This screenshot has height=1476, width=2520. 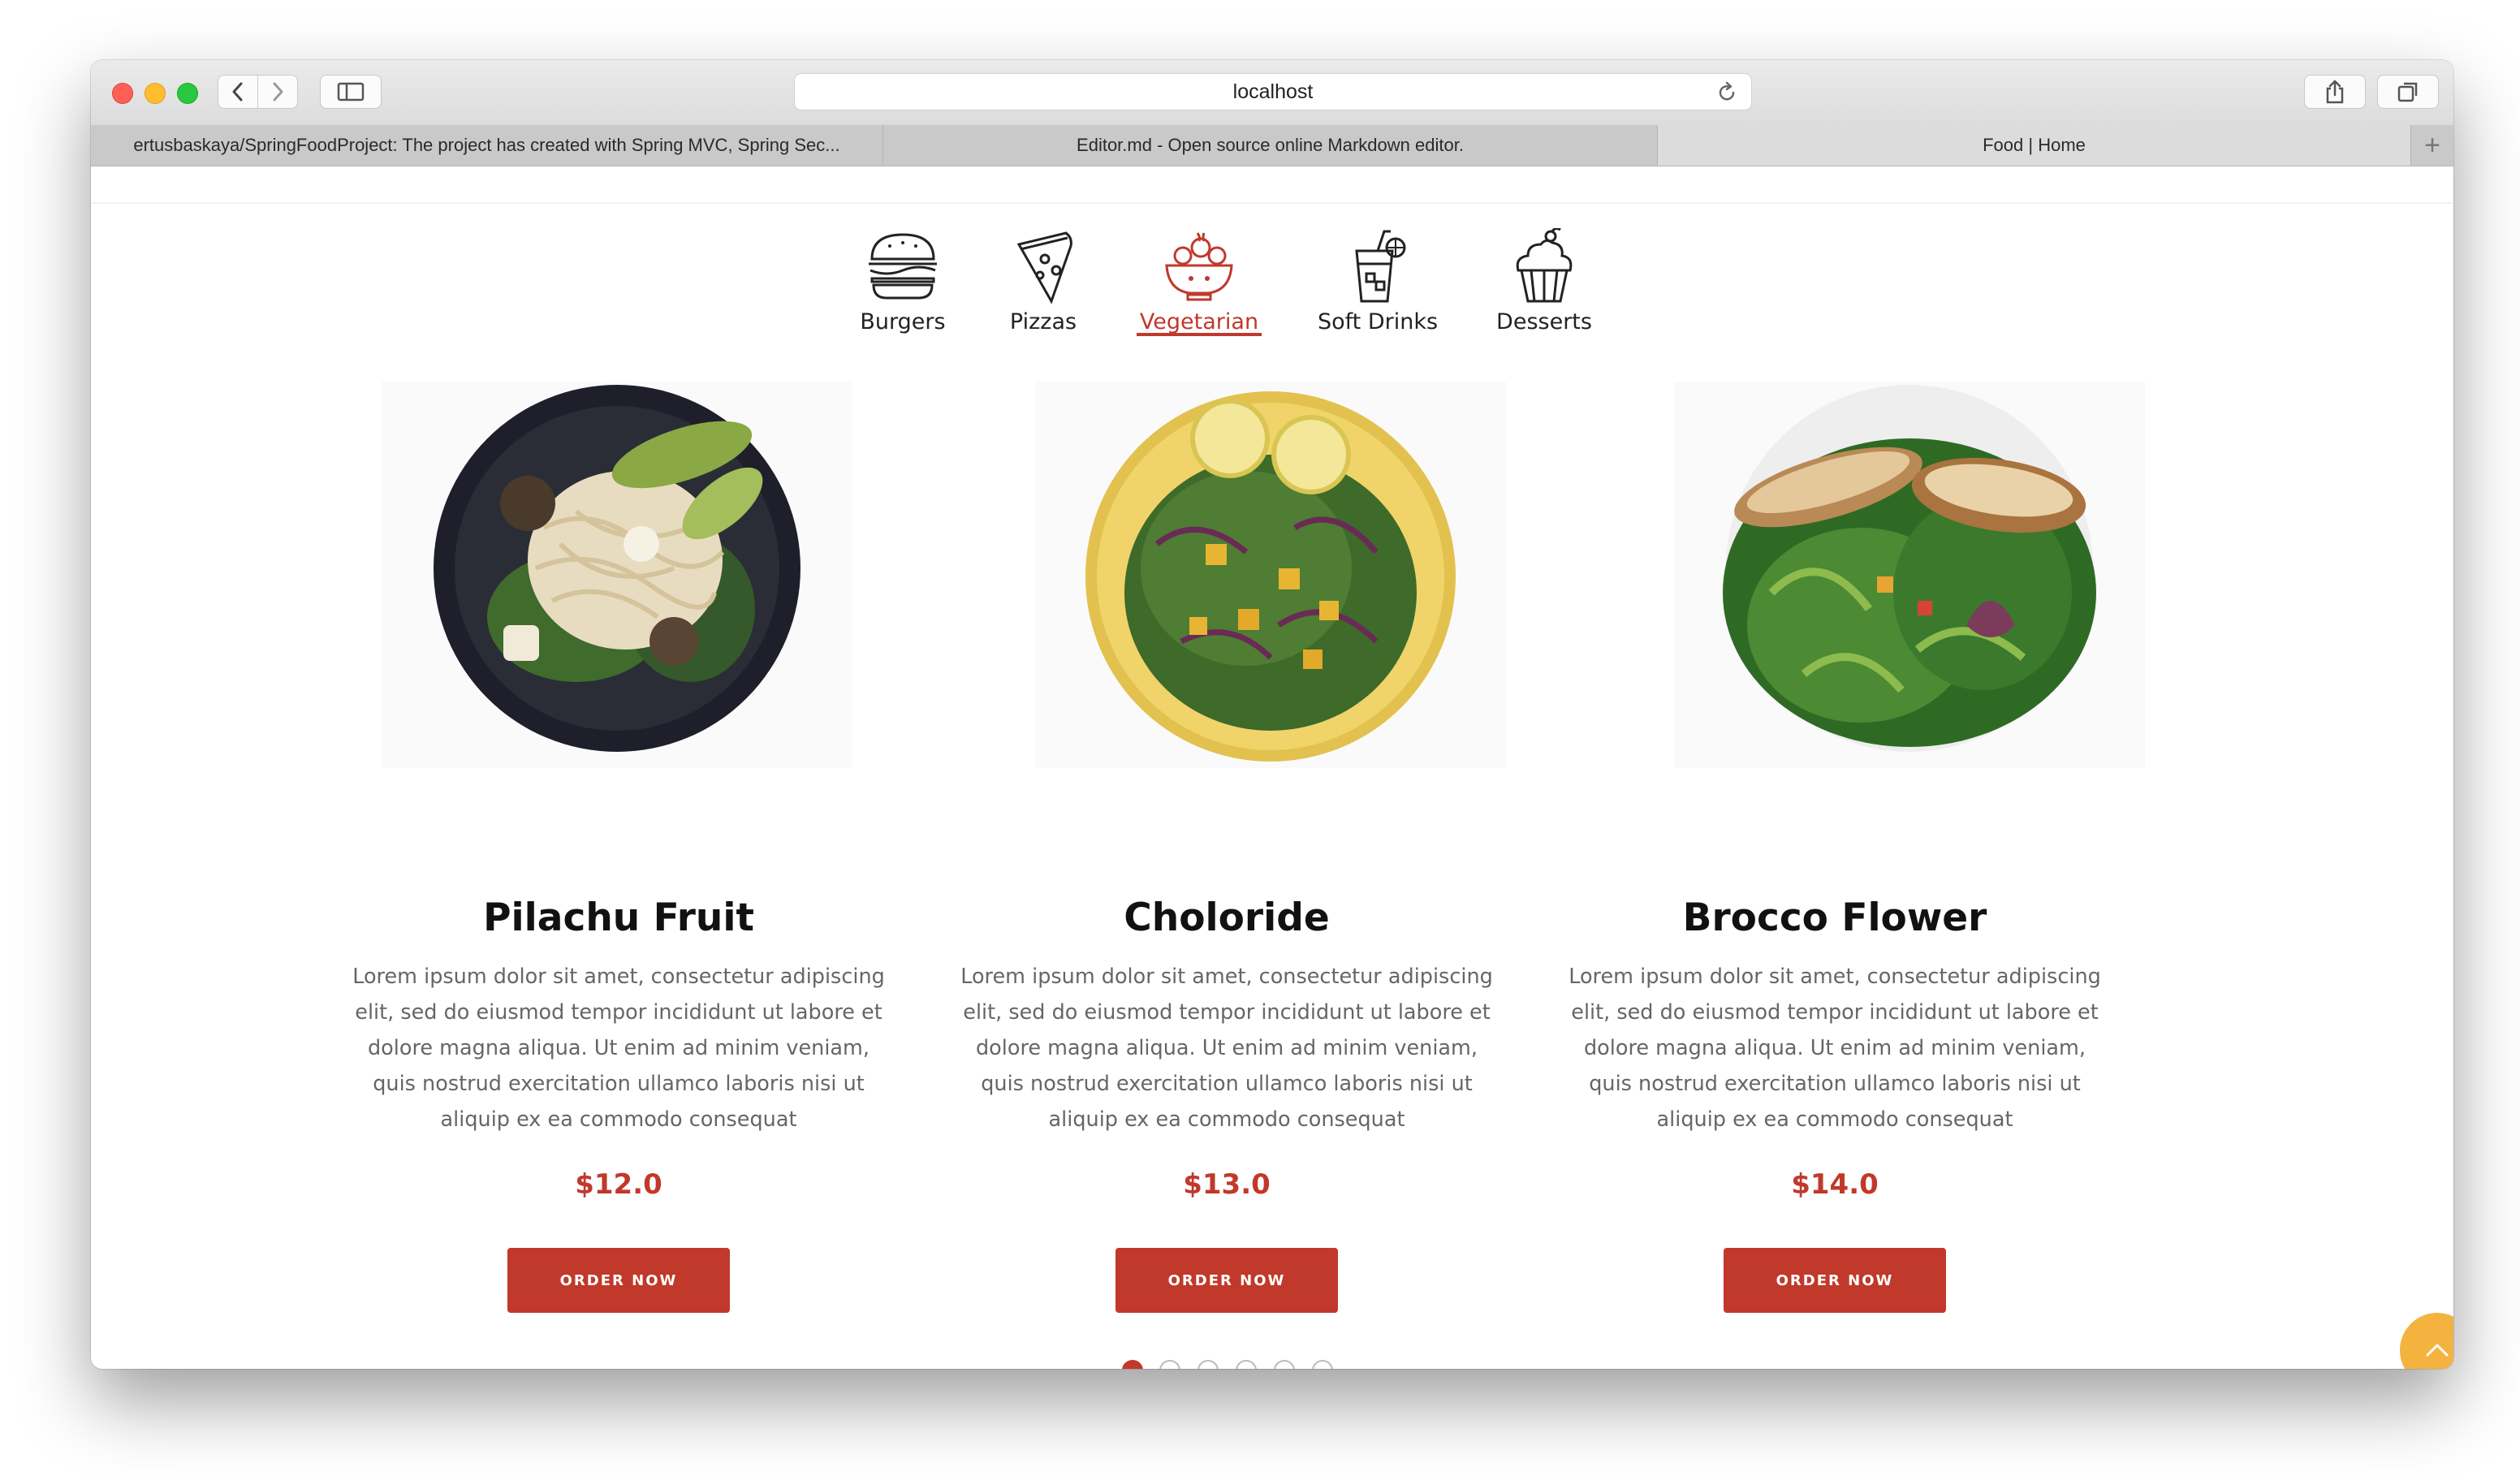 What do you see at coordinates (1381, 266) in the screenshot?
I see `drink-icon` at bounding box center [1381, 266].